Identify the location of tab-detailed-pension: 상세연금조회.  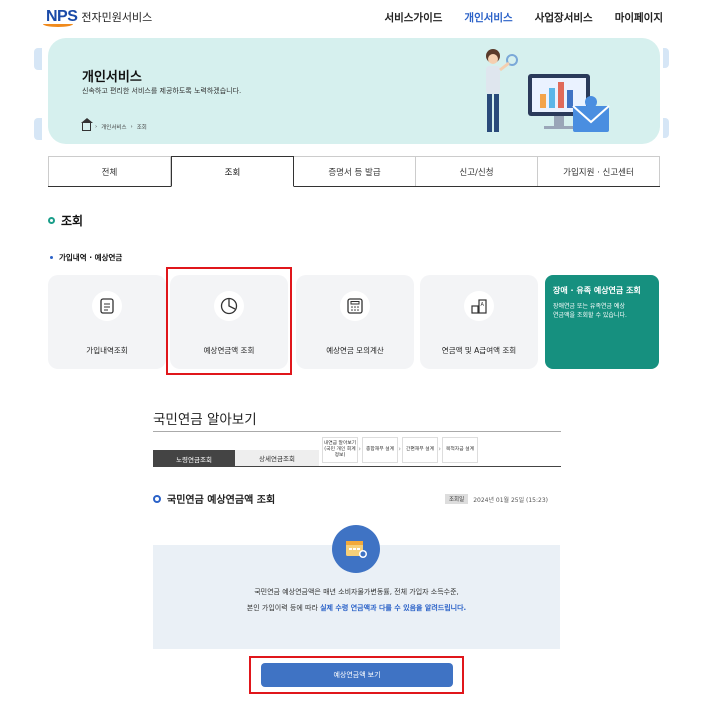
(277, 458).